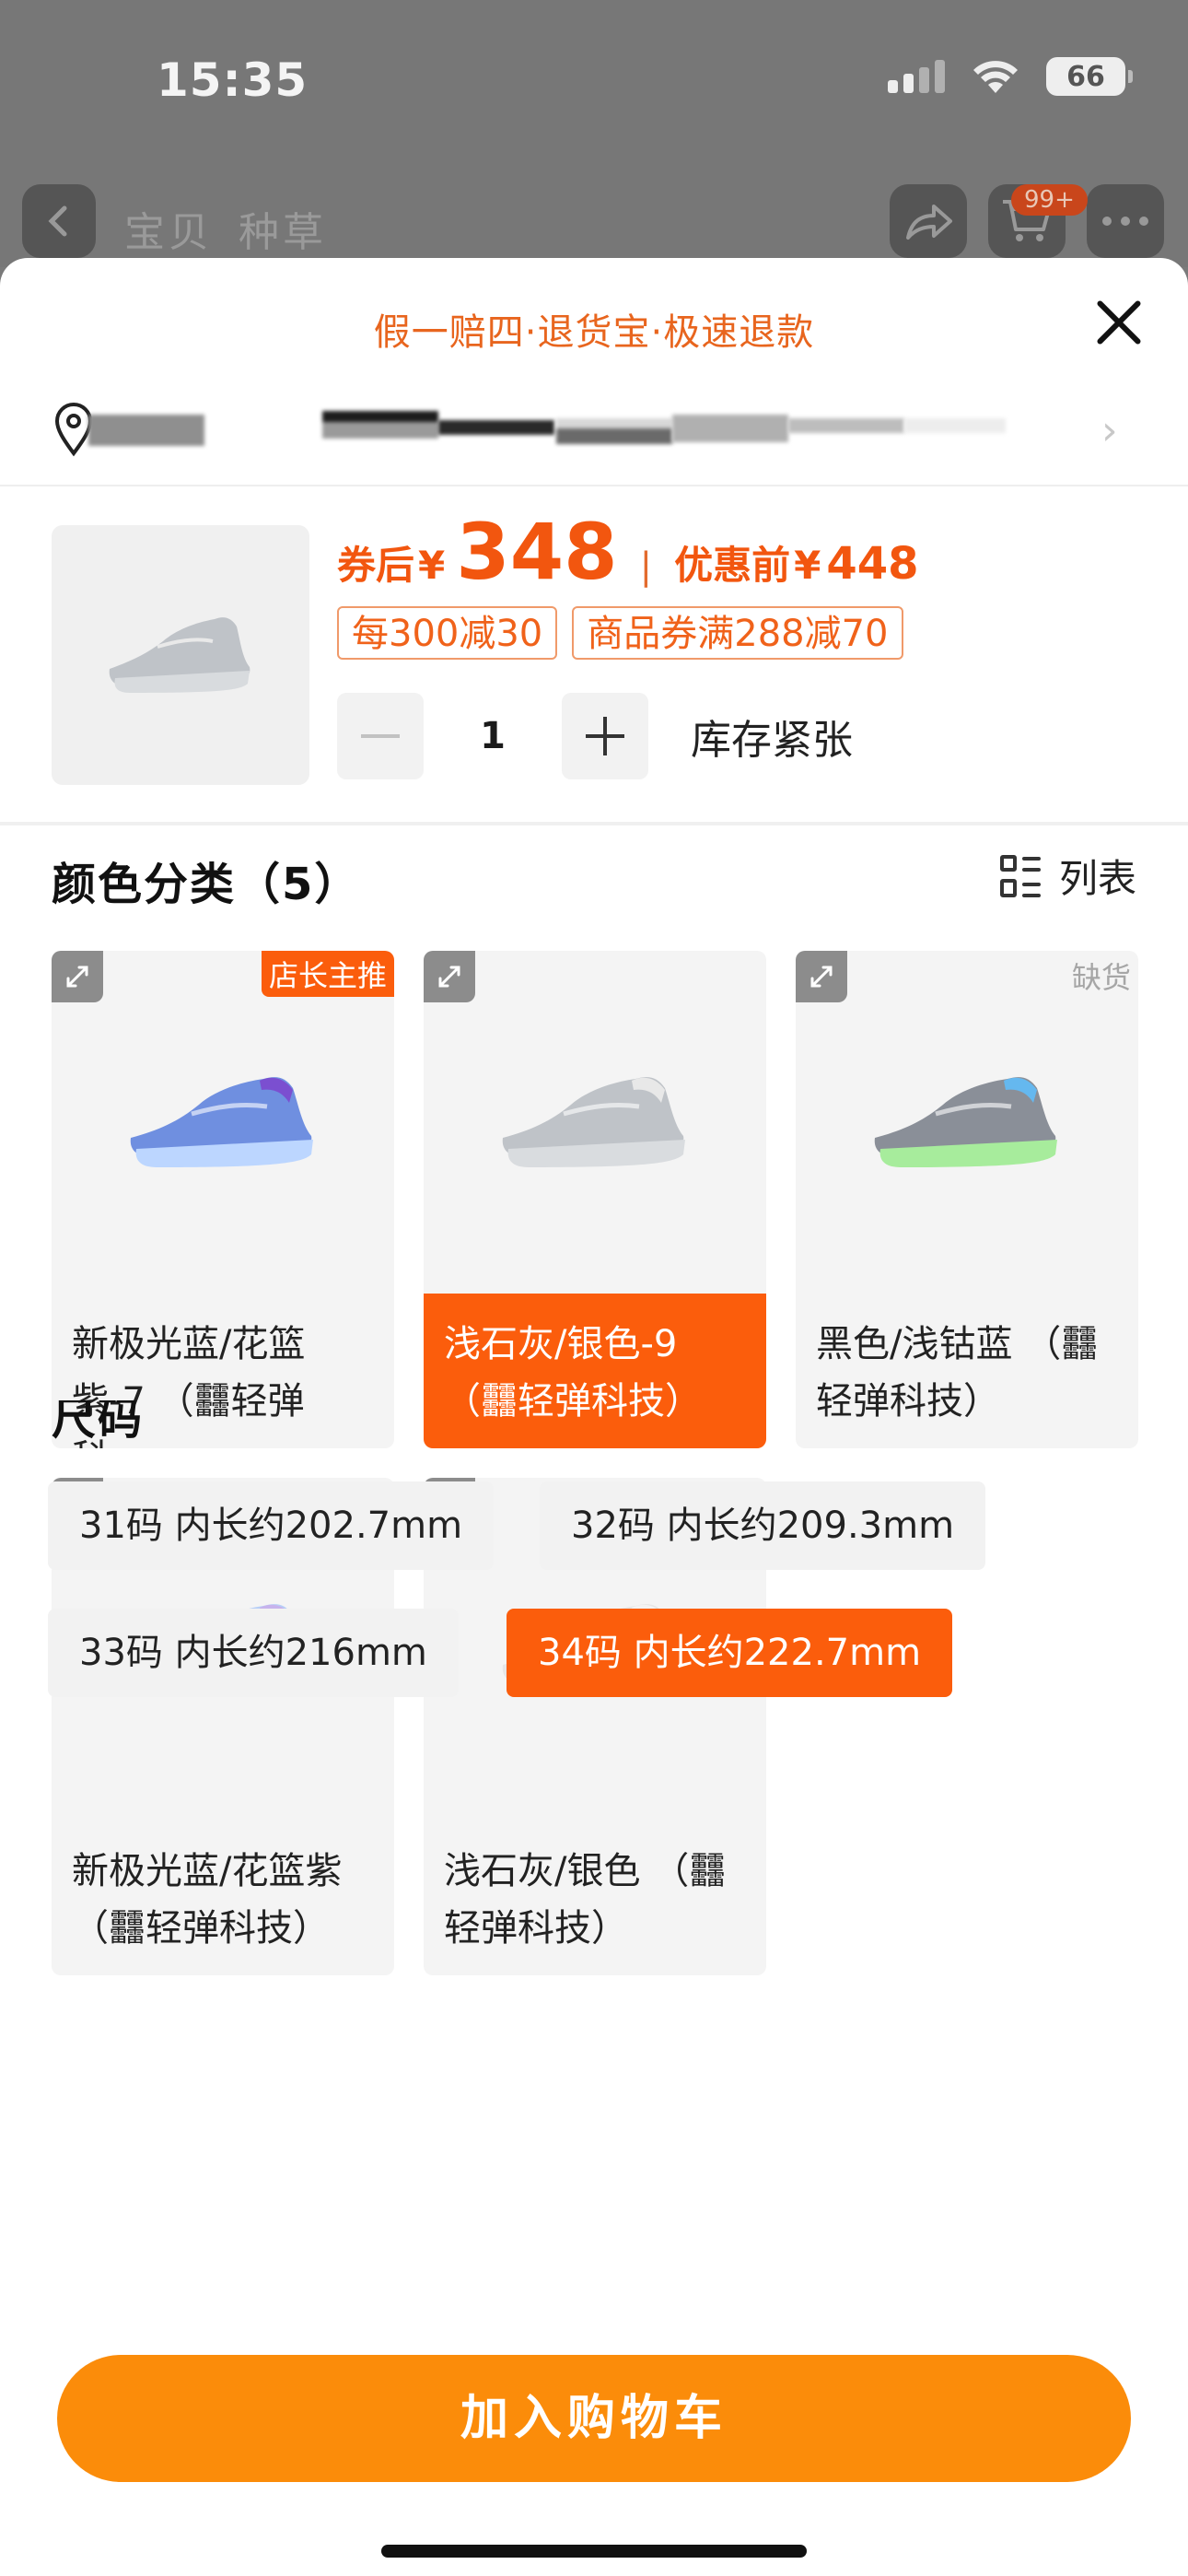  I want to click on tab-item: 宝贝, so click(168, 232).